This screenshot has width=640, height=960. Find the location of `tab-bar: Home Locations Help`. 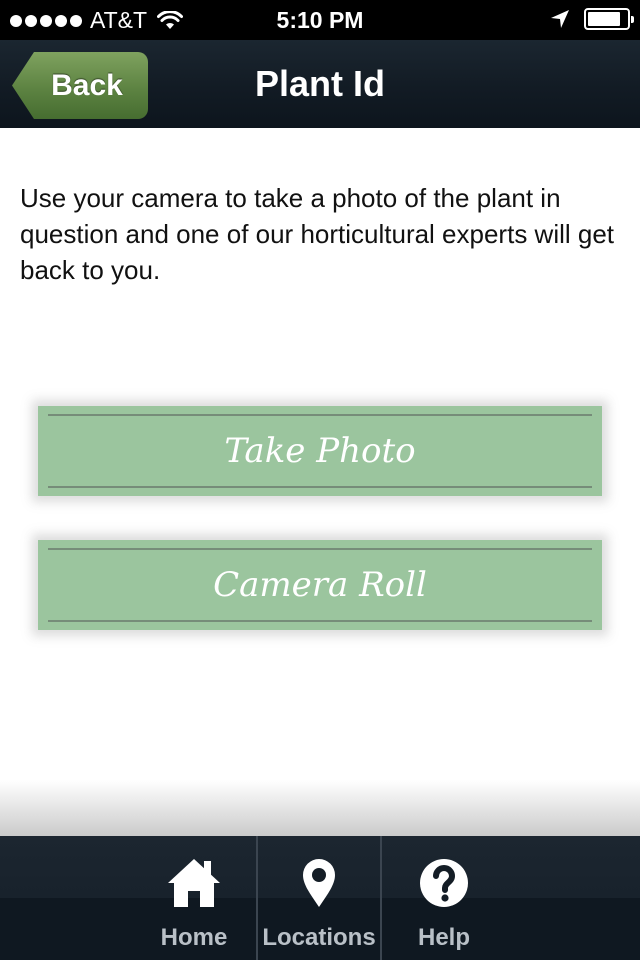

tab-bar: Home Locations Help is located at coordinates (320, 898).